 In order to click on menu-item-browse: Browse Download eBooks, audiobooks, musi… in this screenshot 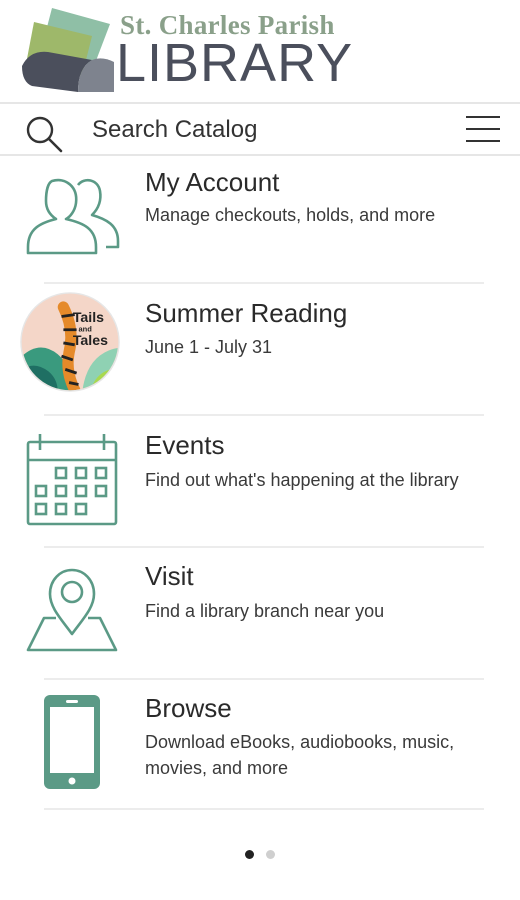, I will do `click(260, 748)`.